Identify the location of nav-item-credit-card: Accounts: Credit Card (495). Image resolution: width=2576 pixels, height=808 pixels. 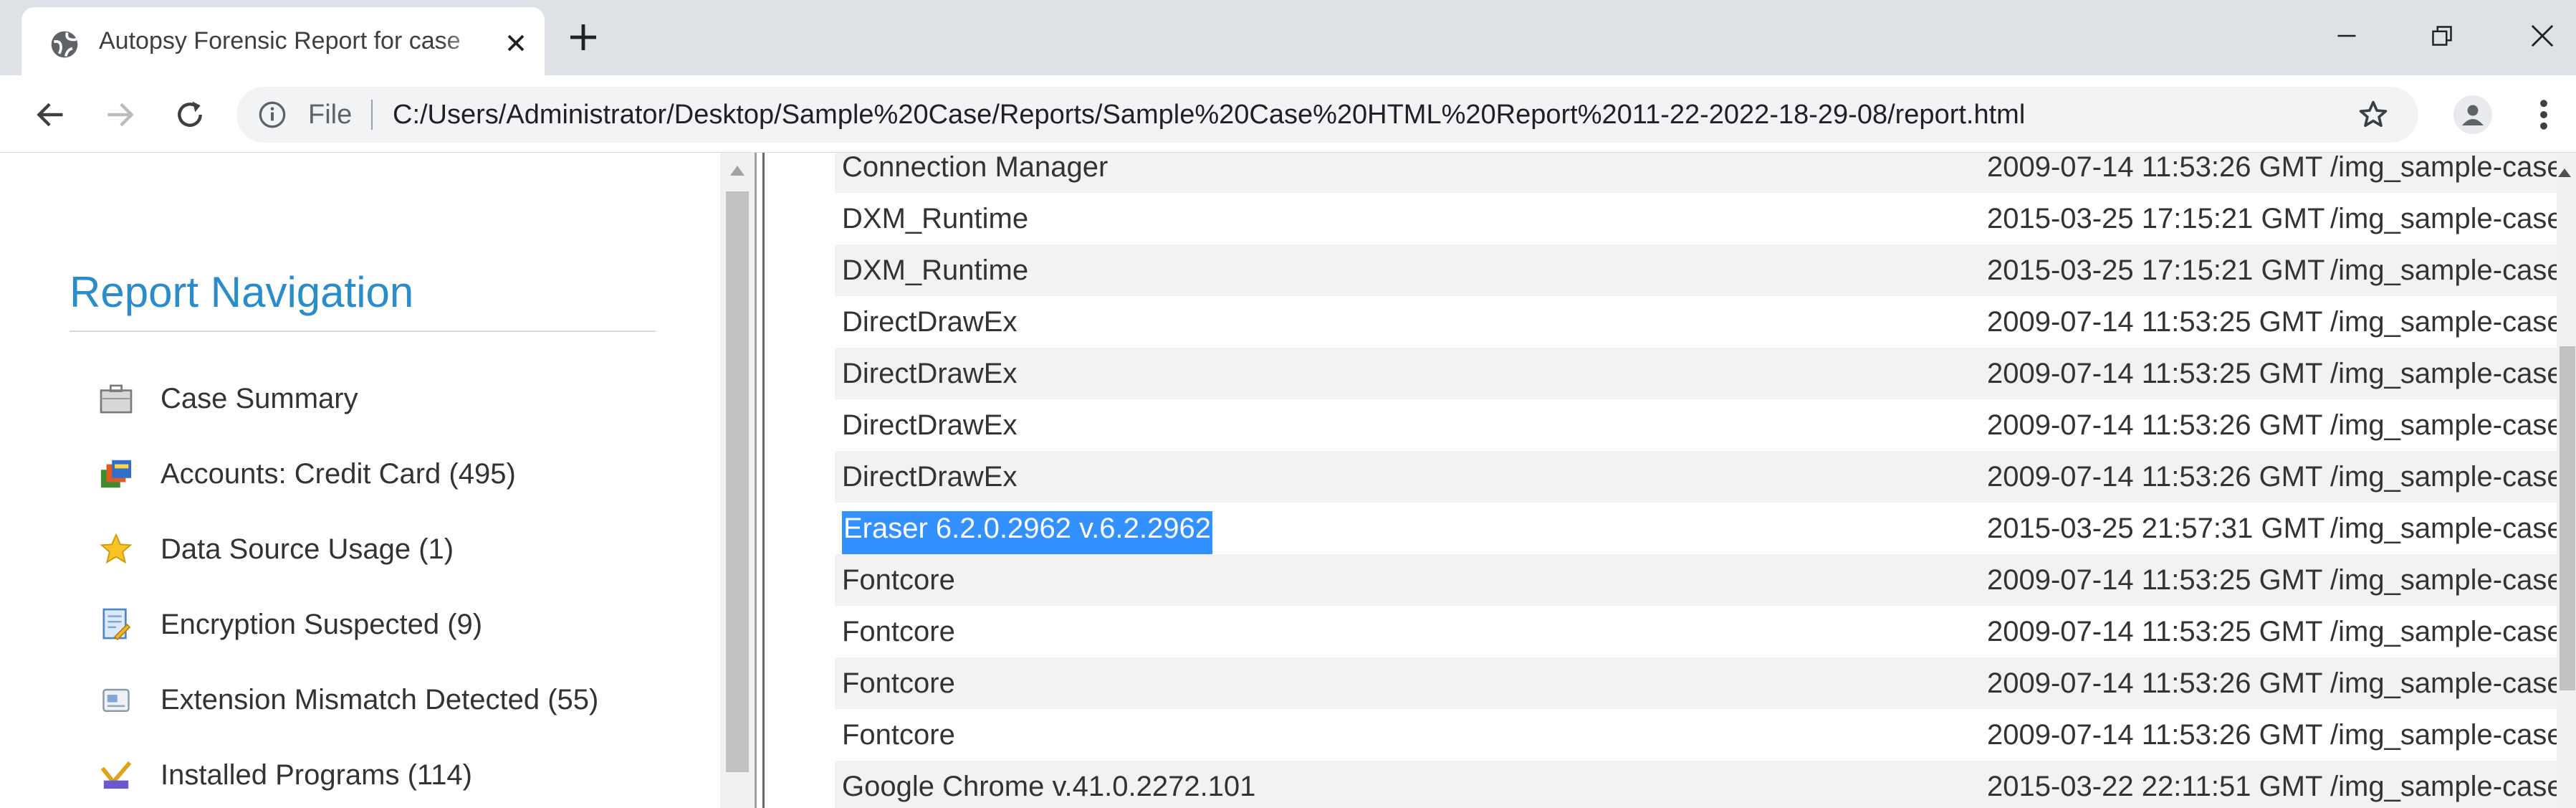
(307, 474).